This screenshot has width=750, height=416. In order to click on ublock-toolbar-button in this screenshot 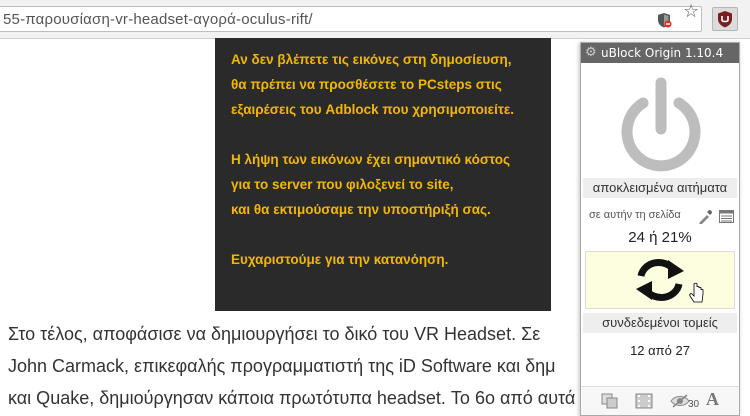, I will do `click(725, 19)`.